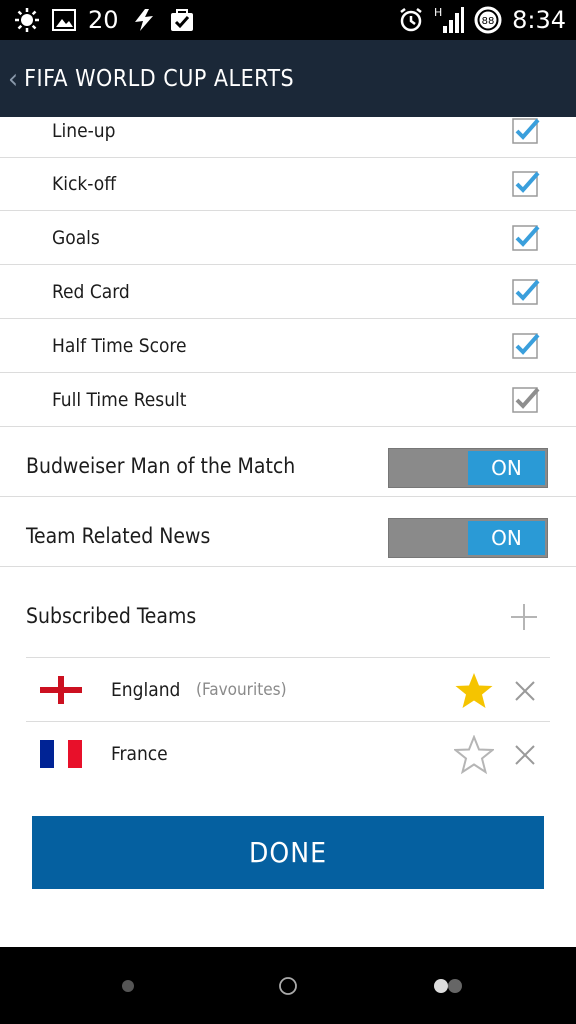  I want to click on clock: 8:34, so click(539, 20).